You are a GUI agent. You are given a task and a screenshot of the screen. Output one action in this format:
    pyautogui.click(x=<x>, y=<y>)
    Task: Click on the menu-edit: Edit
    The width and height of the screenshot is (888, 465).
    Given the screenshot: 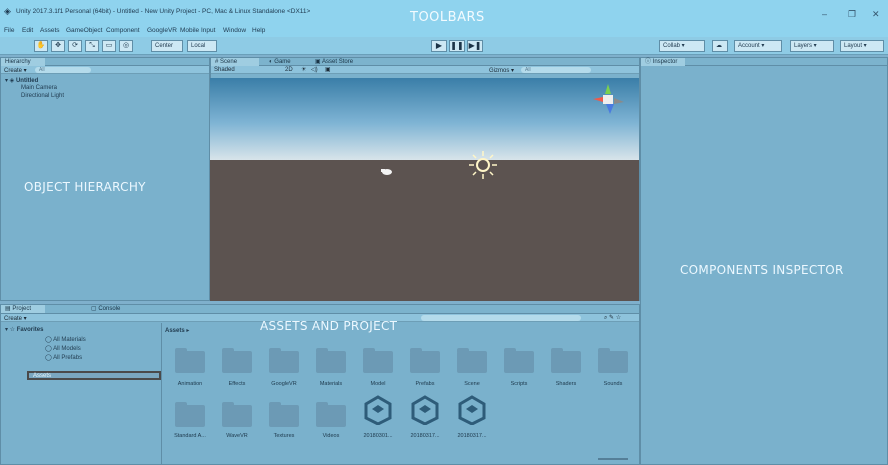 What is the action you would take?
    pyautogui.click(x=27, y=30)
    